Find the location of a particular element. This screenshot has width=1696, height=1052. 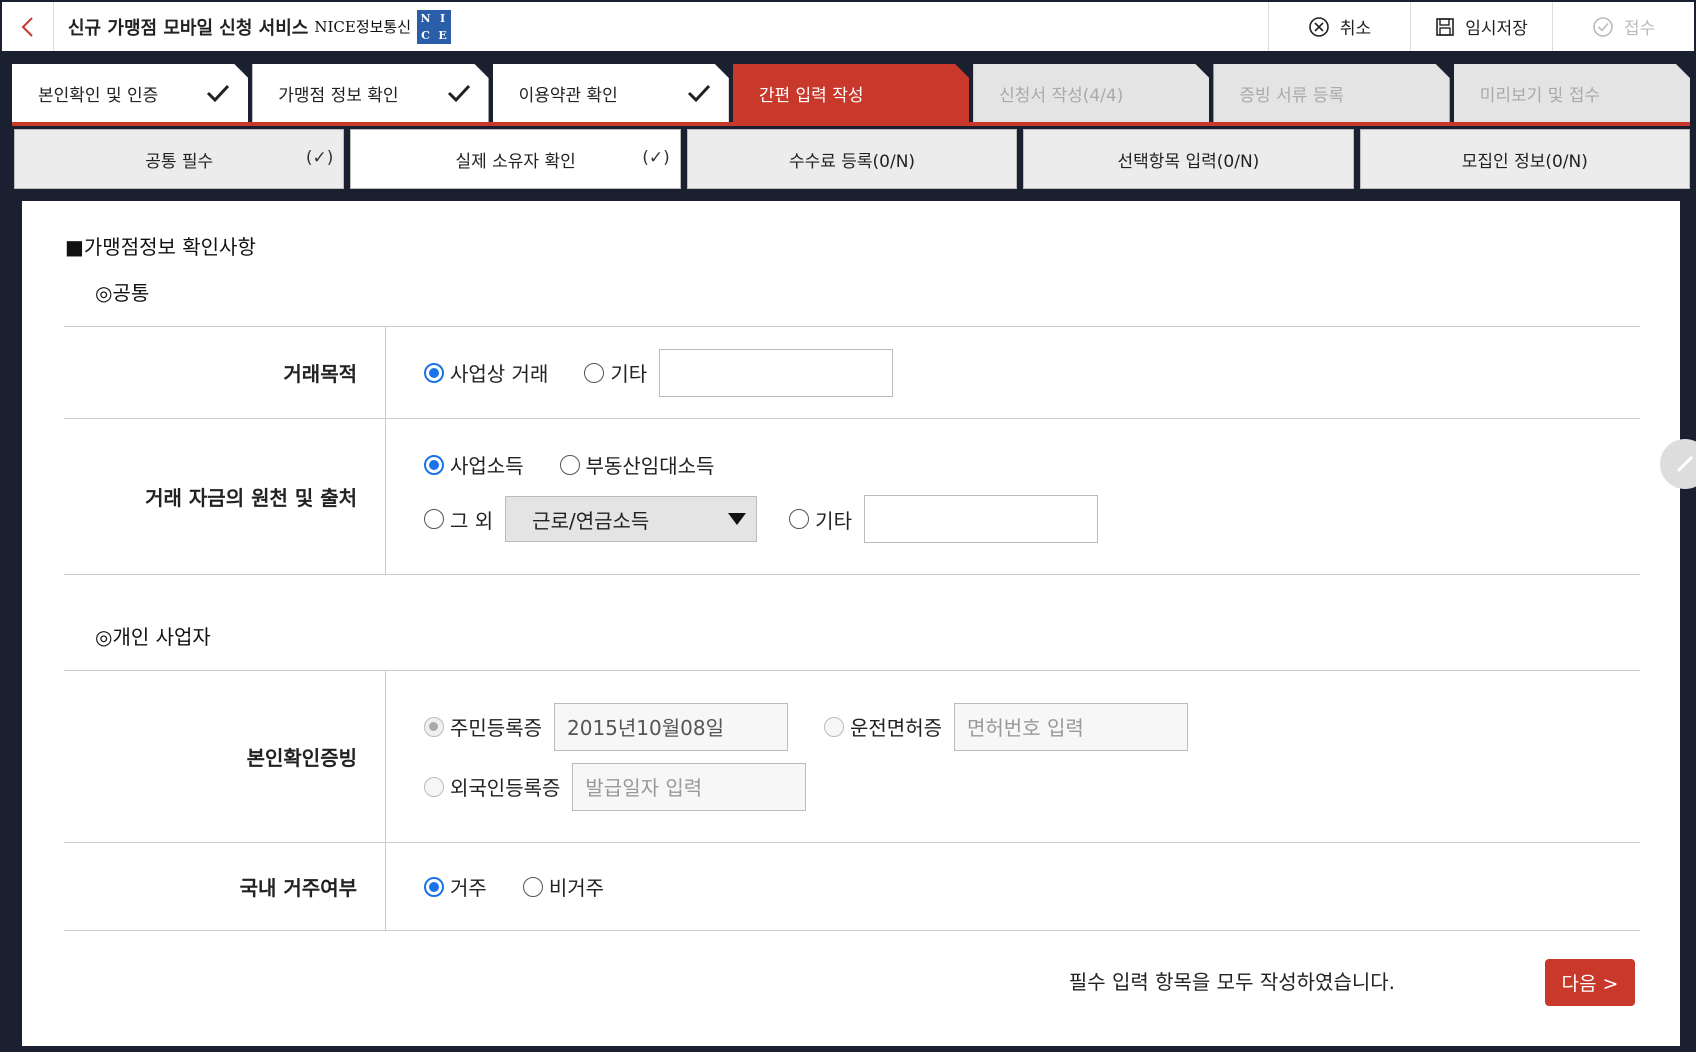

step-preview-submit: 미리보기 및 접수 is located at coordinates (1572, 93).